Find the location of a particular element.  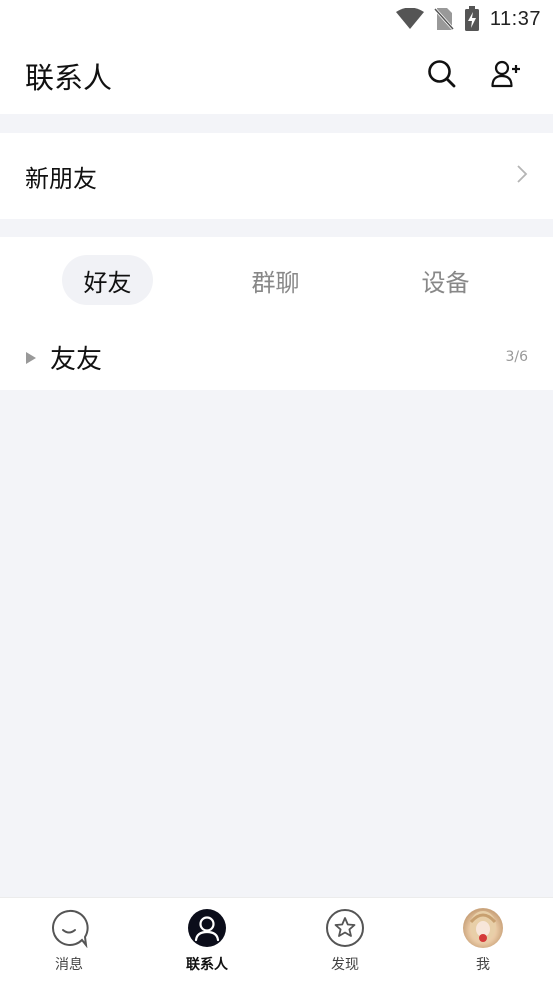

nav-me: 我 is located at coordinates (483, 940).